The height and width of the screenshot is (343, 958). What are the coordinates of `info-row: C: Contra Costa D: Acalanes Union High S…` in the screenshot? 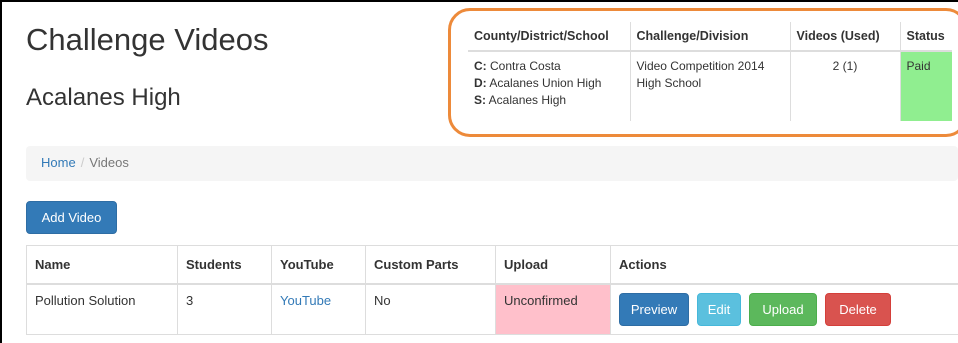 It's located at (710, 86).